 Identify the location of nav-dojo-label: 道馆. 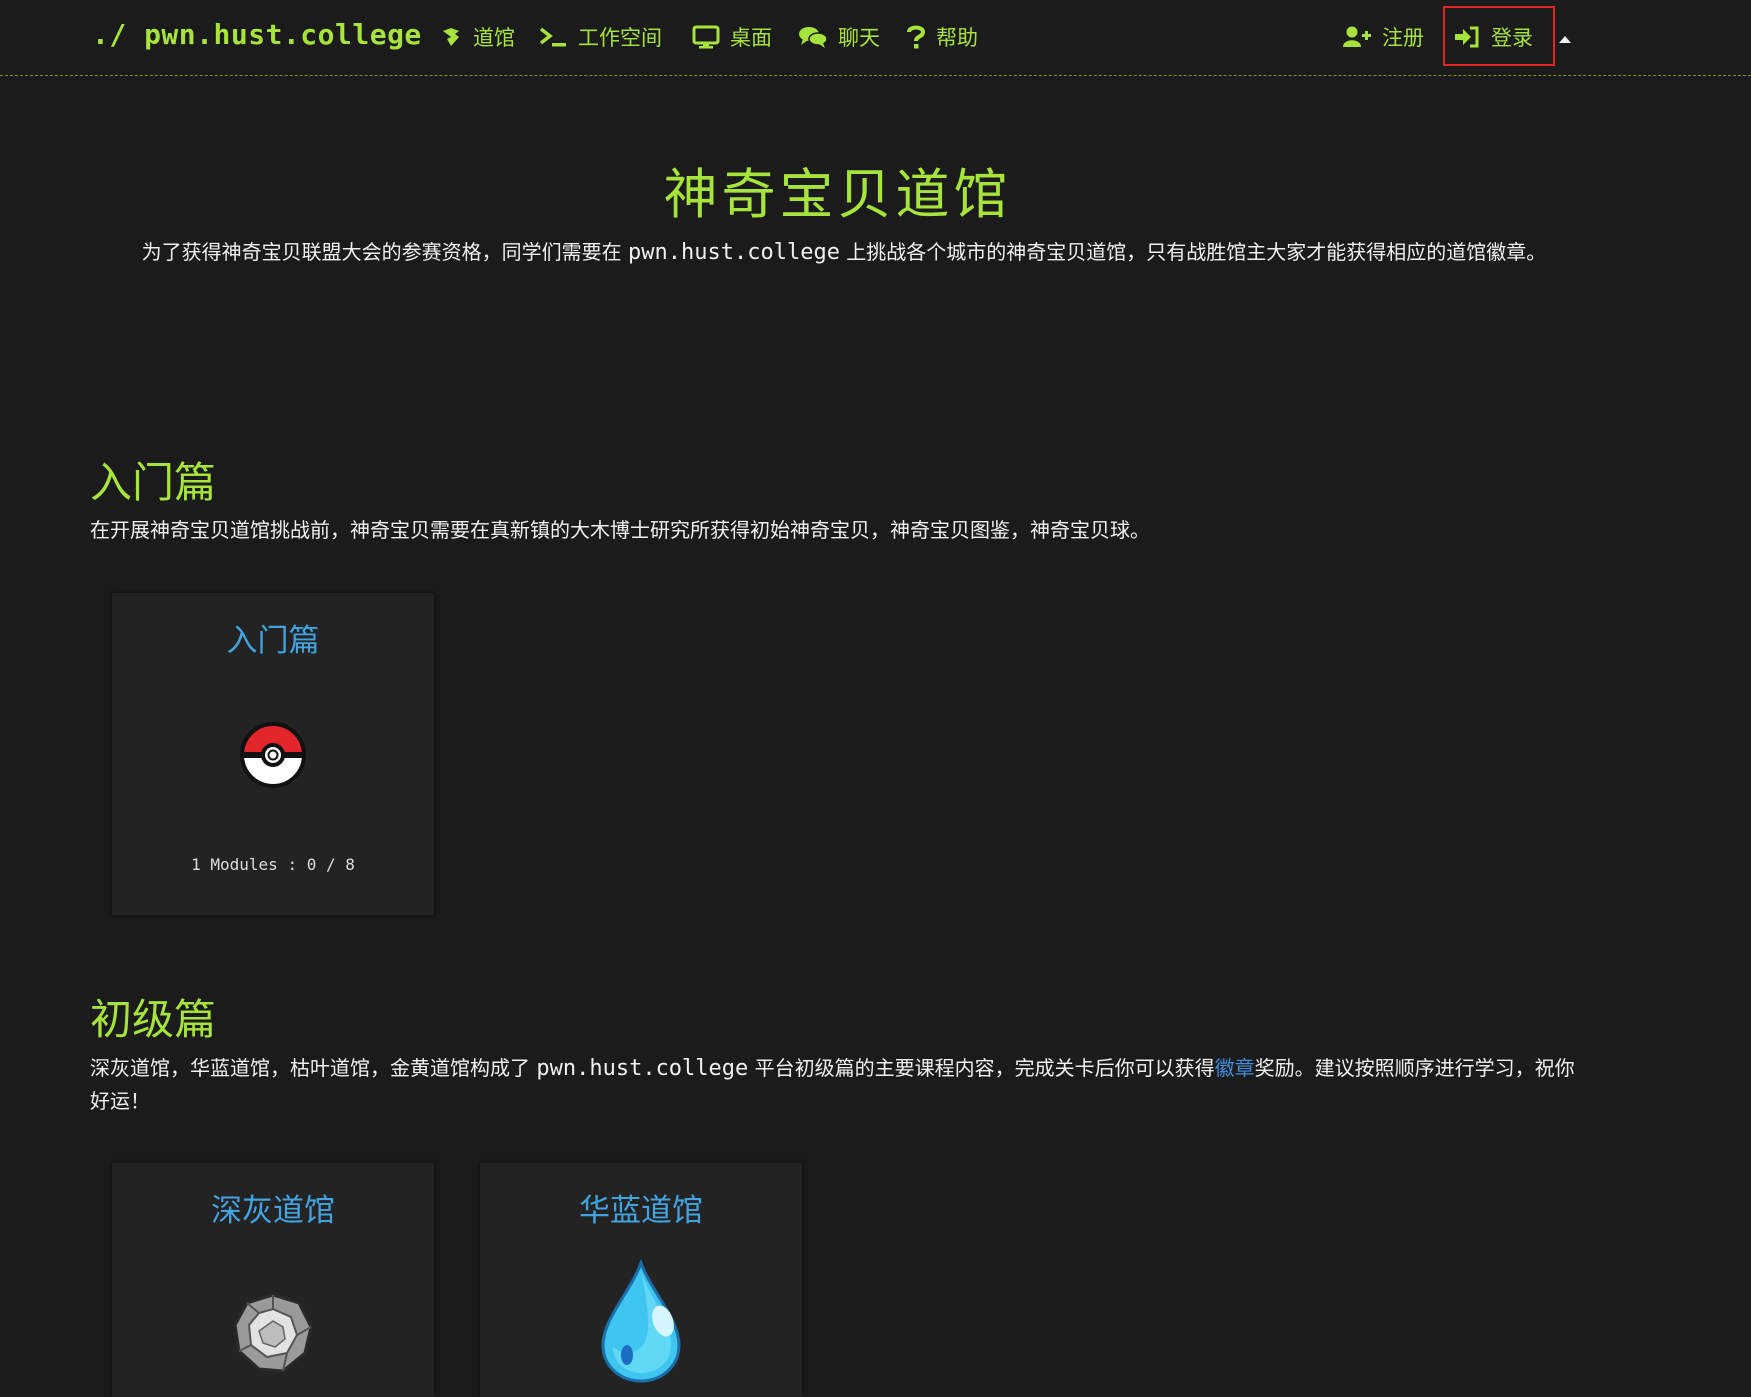
(494, 38).